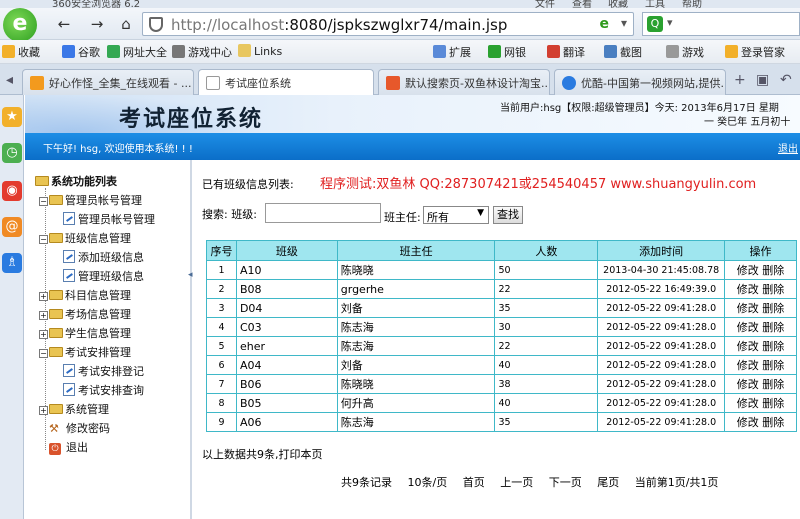 Image resolution: width=800 pixels, height=519 pixels. I want to click on pager-next: 下一页, so click(565, 482).